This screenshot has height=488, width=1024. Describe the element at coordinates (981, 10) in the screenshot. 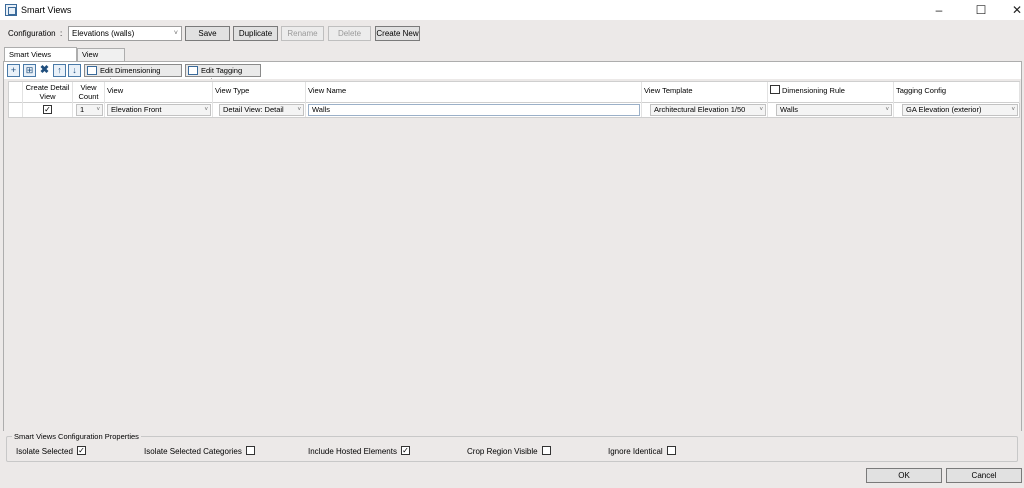

I see `maximize-button: ☐` at that location.